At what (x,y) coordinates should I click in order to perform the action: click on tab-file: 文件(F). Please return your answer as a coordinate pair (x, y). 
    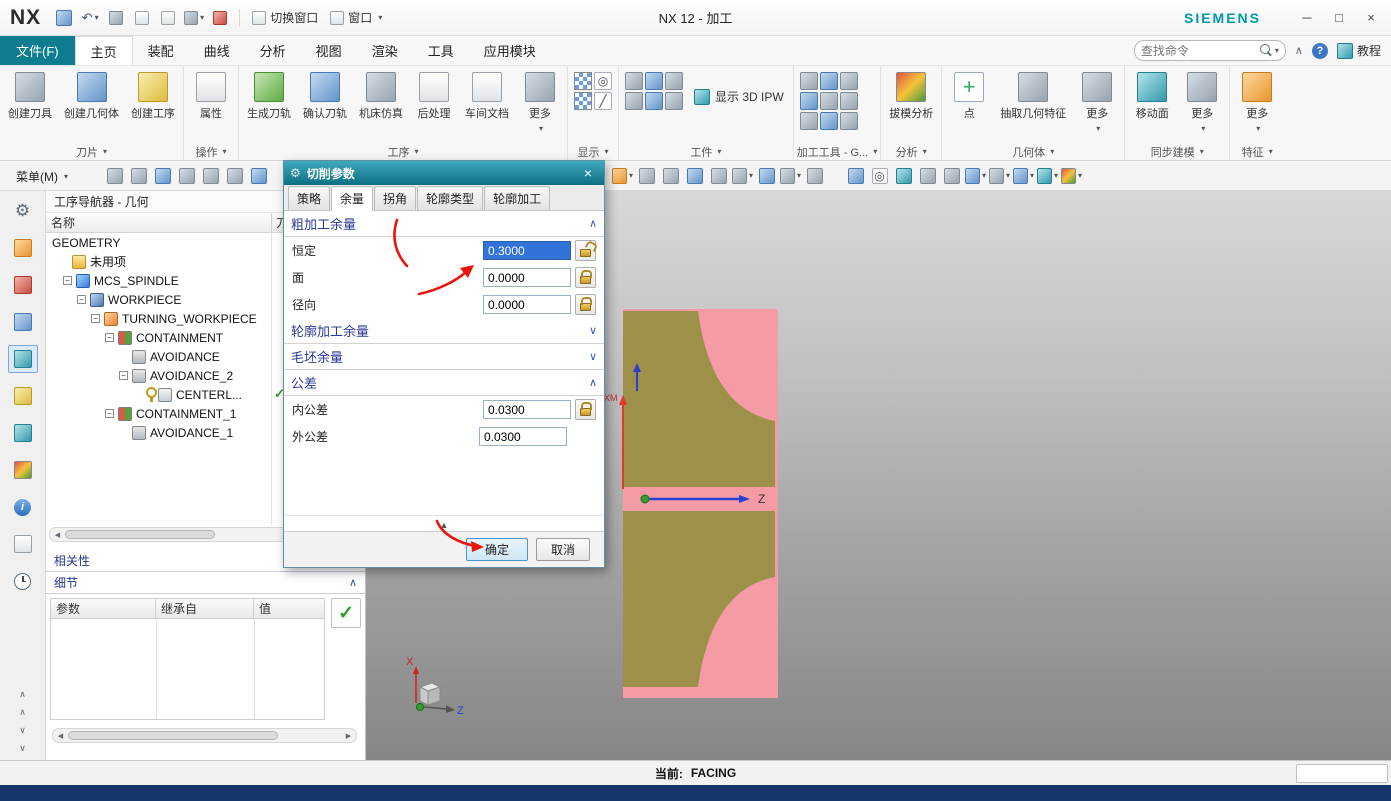
    Looking at the image, I should click on (37, 50).